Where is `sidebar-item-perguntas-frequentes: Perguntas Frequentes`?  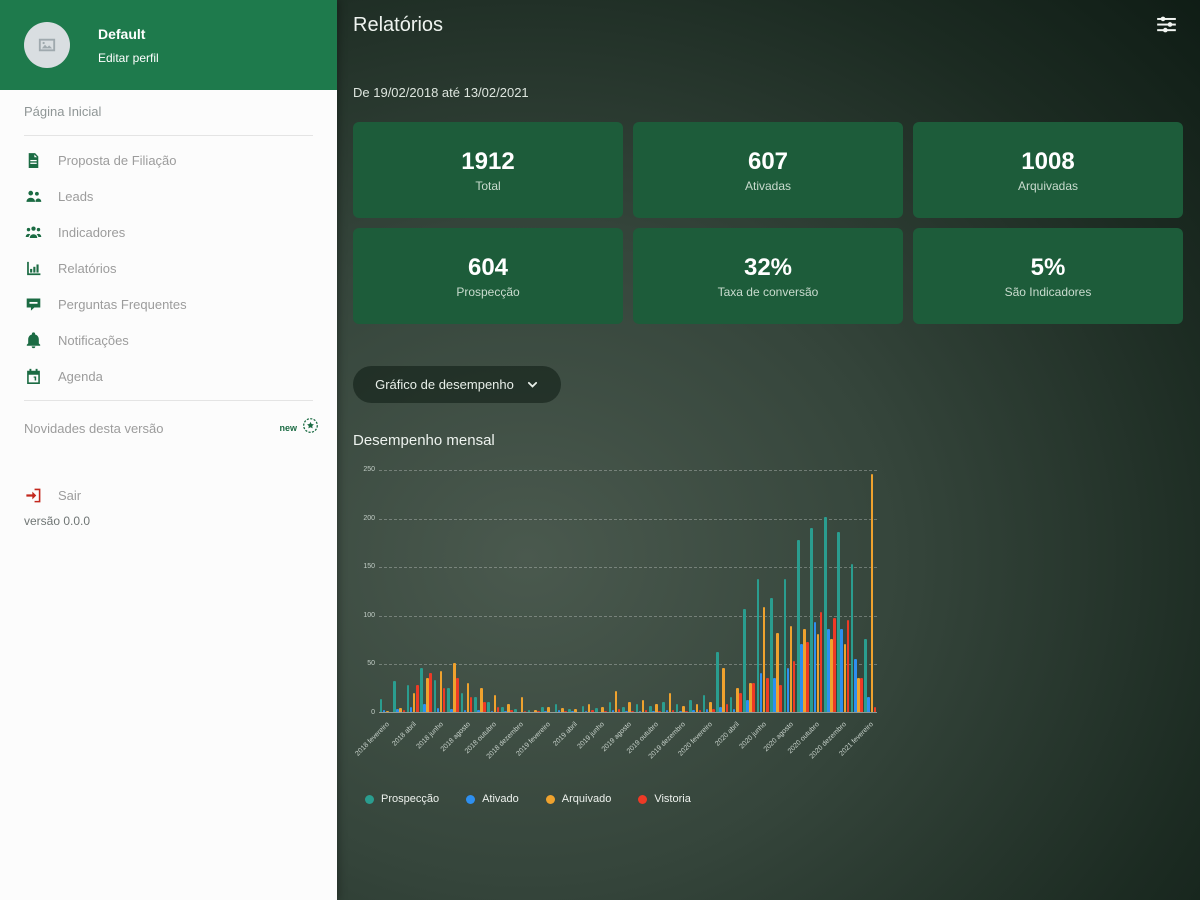 sidebar-item-perguntas-frequentes: Perguntas Frequentes is located at coordinates (168, 304).